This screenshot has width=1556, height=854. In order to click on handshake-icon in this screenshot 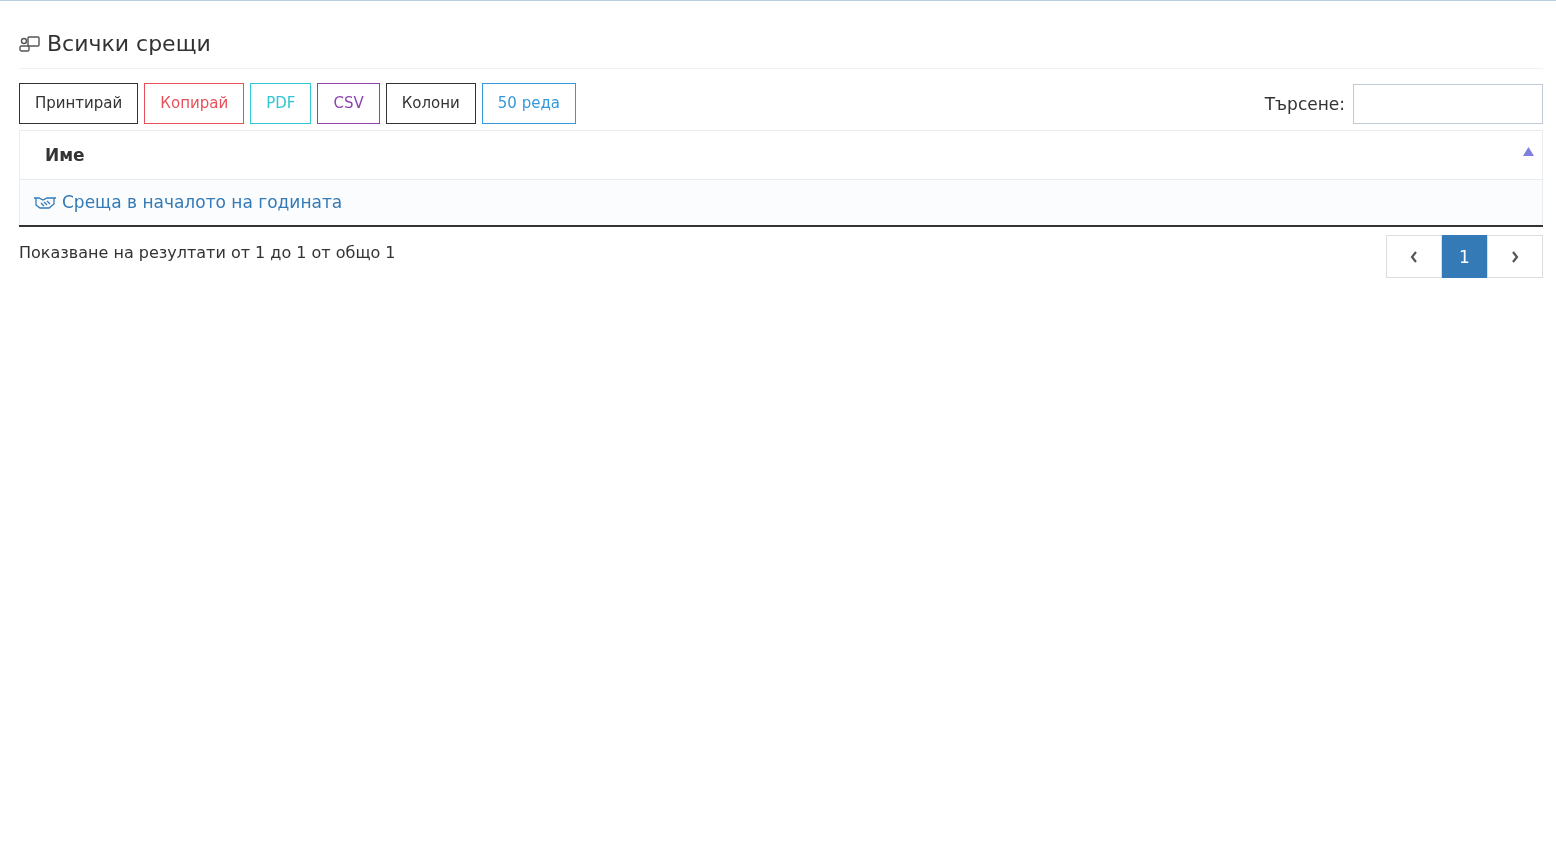, I will do `click(45, 202)`.